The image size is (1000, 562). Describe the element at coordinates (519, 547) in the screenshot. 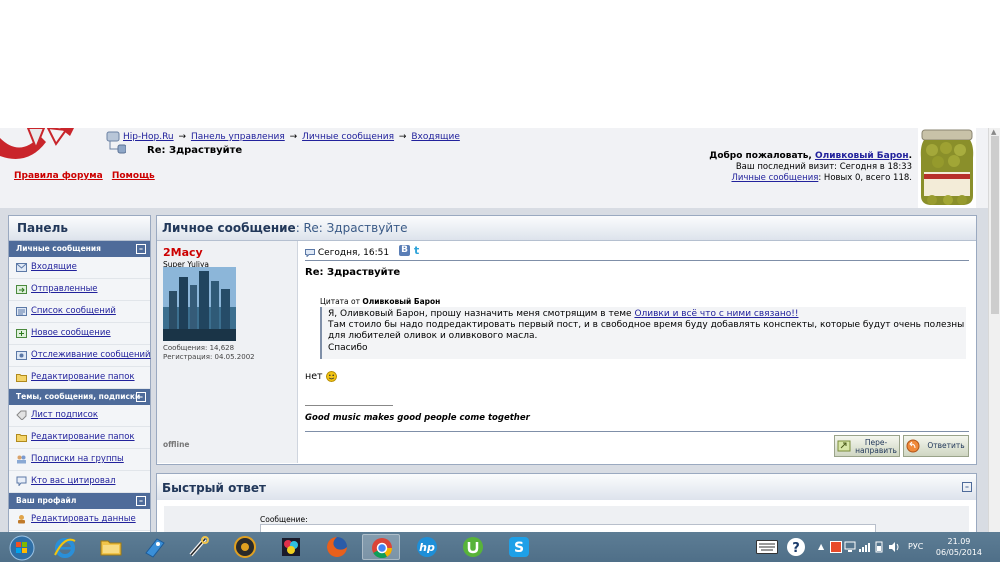

I see `taskbar-app-skype: S` at that location.